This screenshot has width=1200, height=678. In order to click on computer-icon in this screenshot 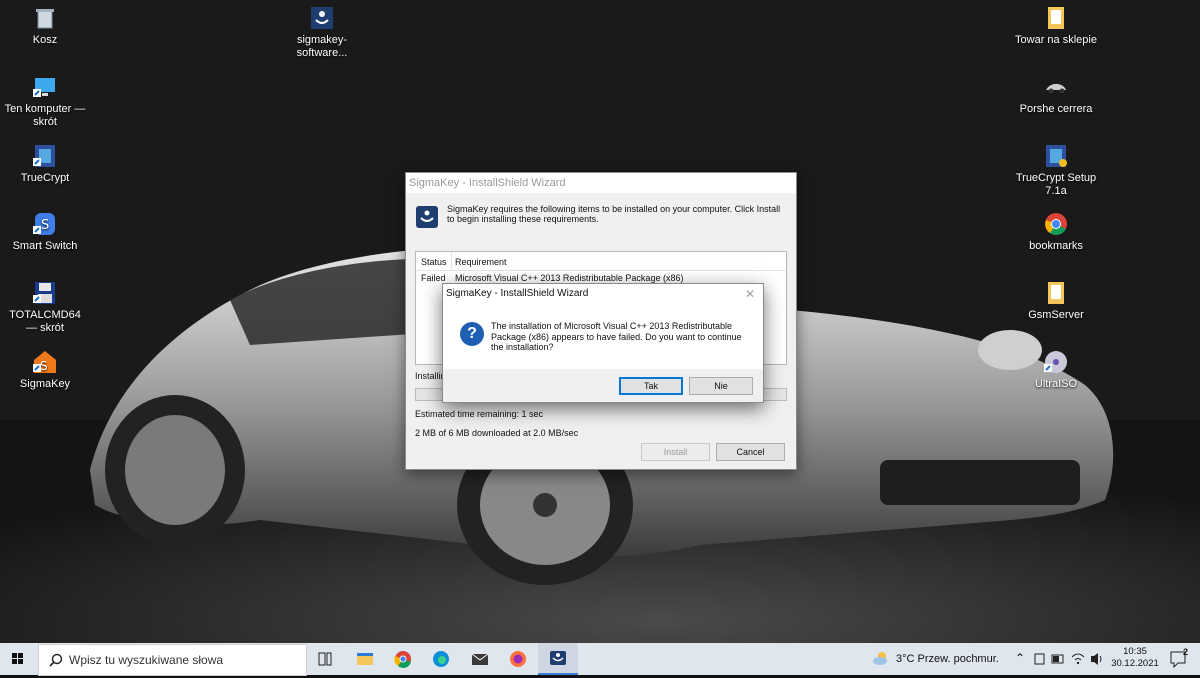, I will do `click(45, 87)`.